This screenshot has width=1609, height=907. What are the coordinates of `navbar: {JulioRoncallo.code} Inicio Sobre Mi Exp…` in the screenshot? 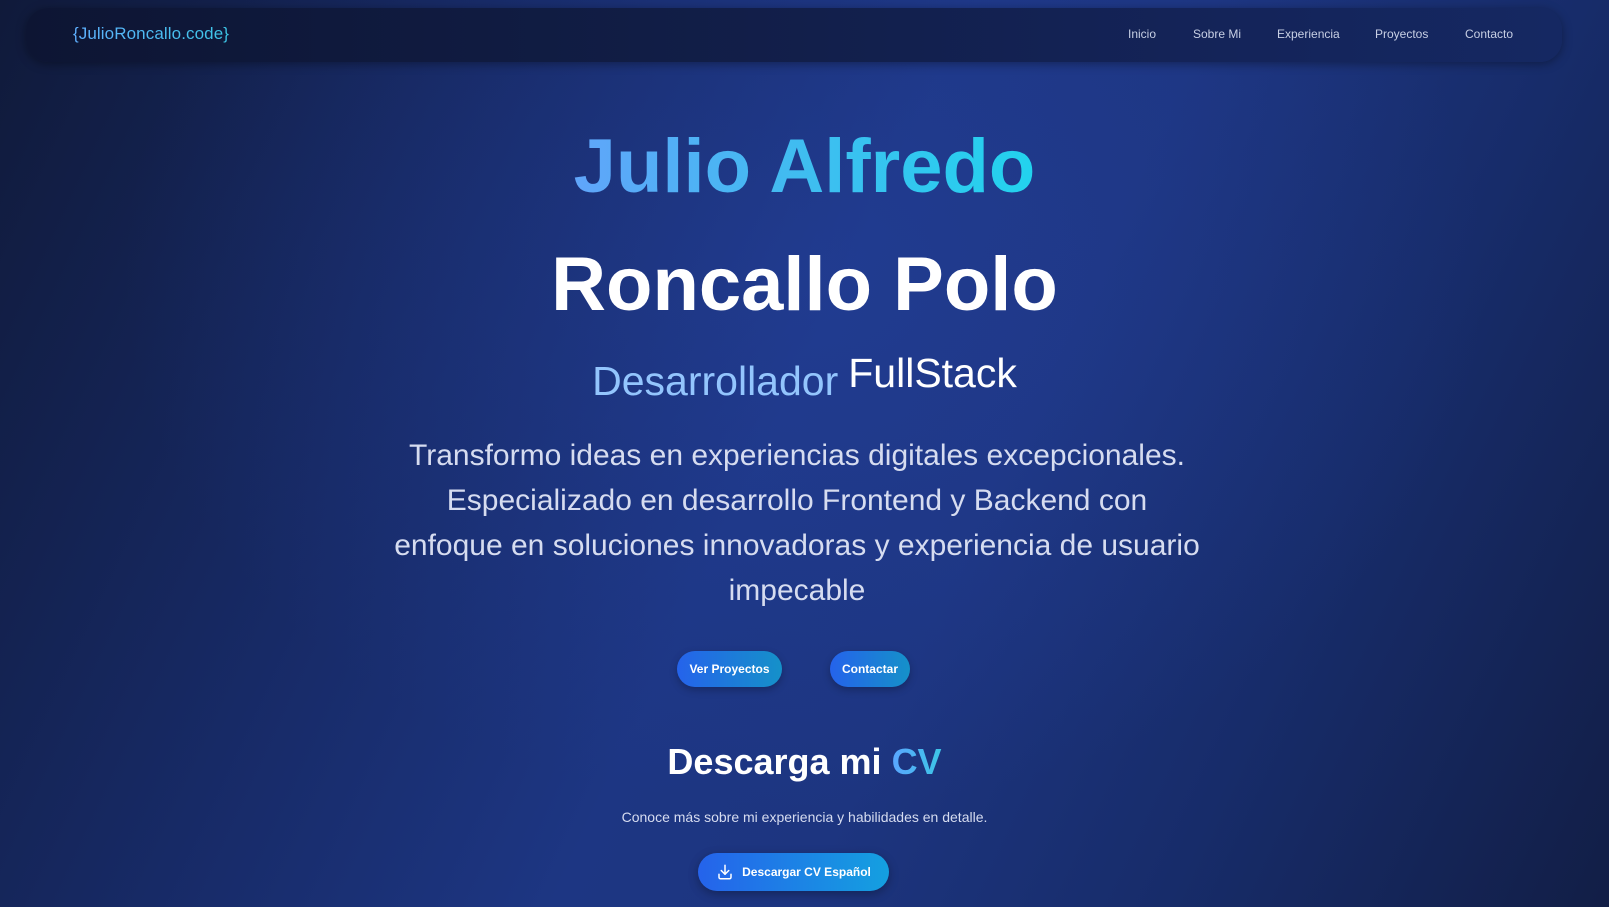 It's located at (794, 35).